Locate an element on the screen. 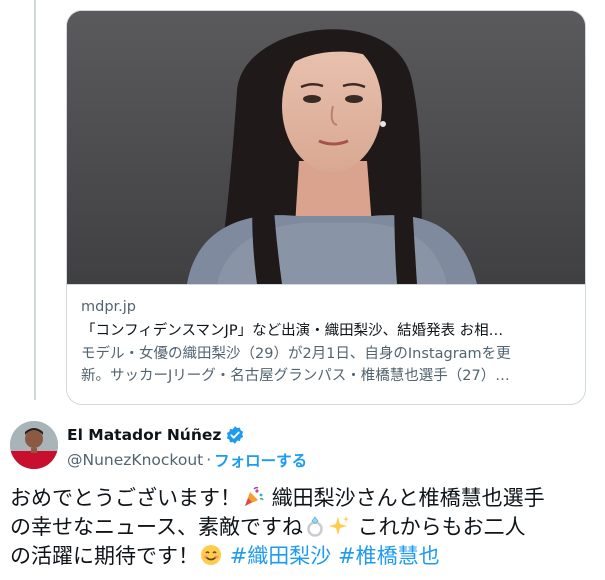 This screenshot has height=580, width=605. author-handle-row: @NunezKnockout · フォローする is located at coordinates (327, 460).